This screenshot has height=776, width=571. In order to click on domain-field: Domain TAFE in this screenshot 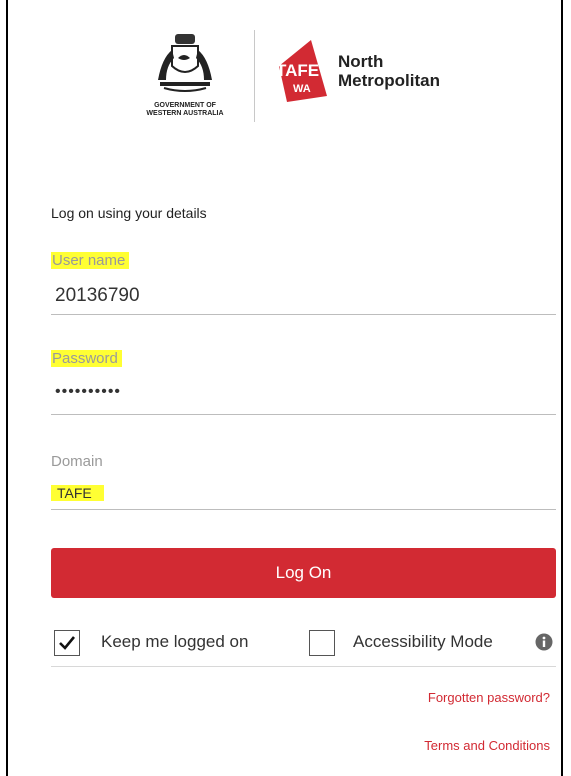, I will do `click(303, 483)`.